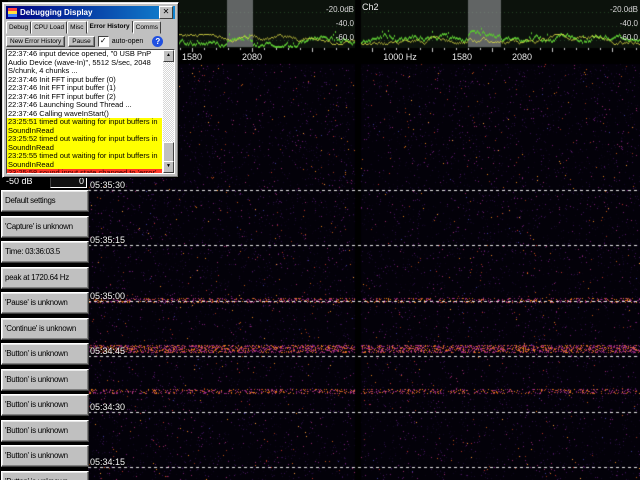 This screenshot has width=640, height=480. I want to click on channel-label: Ch2, so click(370, 7).